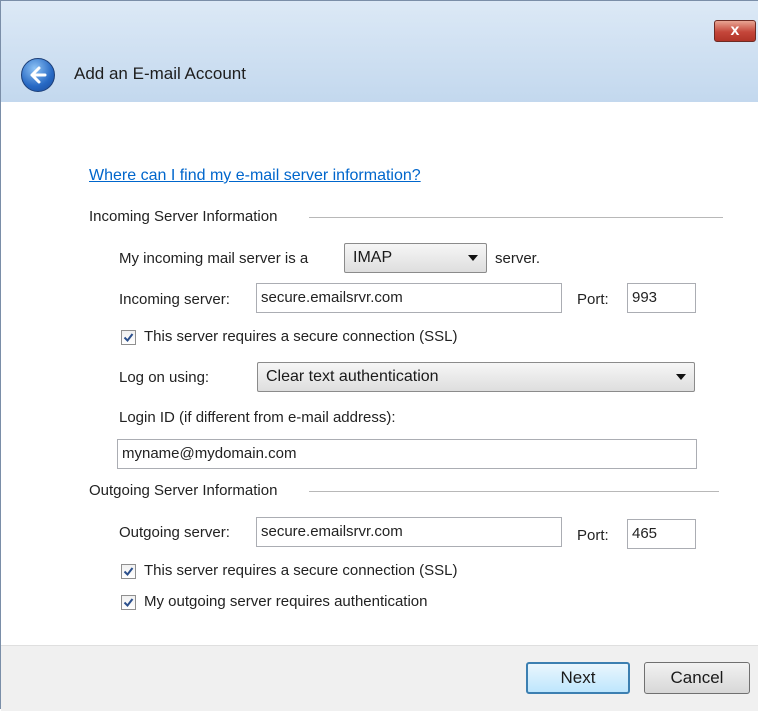 This screenshot has height=711, width=758. I want to click on title-bar, so click(379, 51).